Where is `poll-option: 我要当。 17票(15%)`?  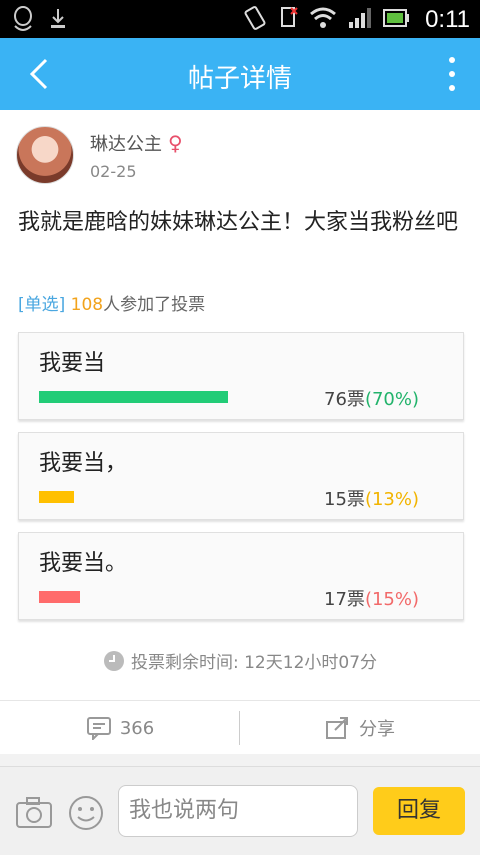
poll-option: 我要当。 17票(15%) is located at coordinates (241, 576).